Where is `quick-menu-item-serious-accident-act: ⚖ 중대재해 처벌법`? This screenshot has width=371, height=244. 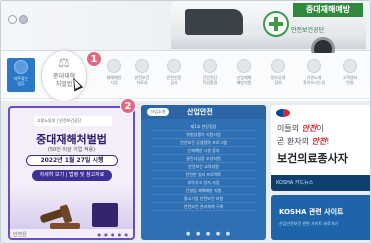 quick-menu-item-serious-accident-act: ⚖ 중대재해 처벌법 is located at coordinates (64, 76).